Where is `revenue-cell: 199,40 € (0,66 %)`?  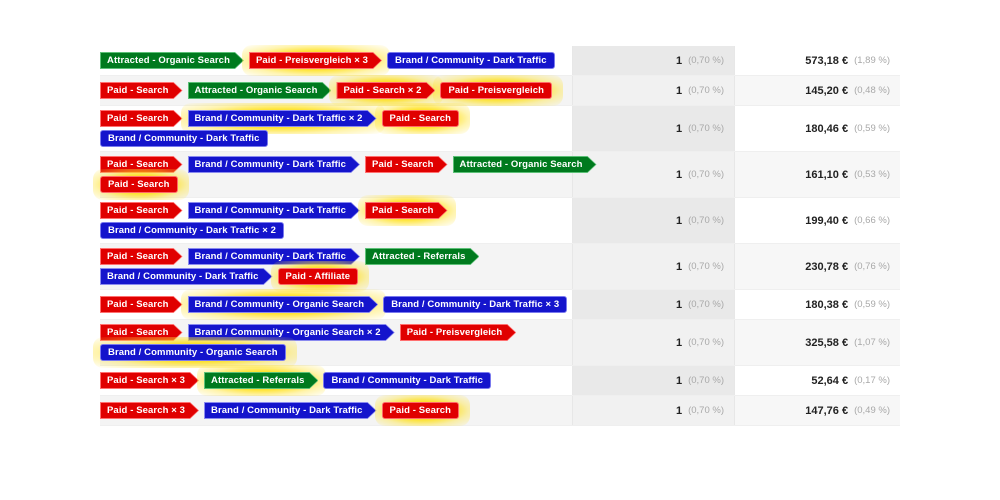
revenue-cell: 199,40 € (0,66 %) is located at coordinates (817, 220).